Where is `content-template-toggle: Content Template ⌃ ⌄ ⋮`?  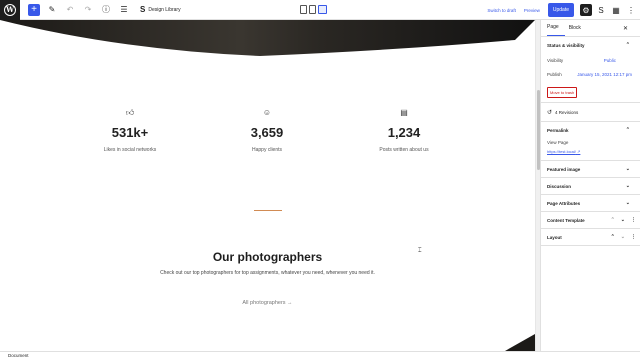
content-template-toggle: Content Template ⌃ ⌄ ⋮ is located at coordinates (591, 220).